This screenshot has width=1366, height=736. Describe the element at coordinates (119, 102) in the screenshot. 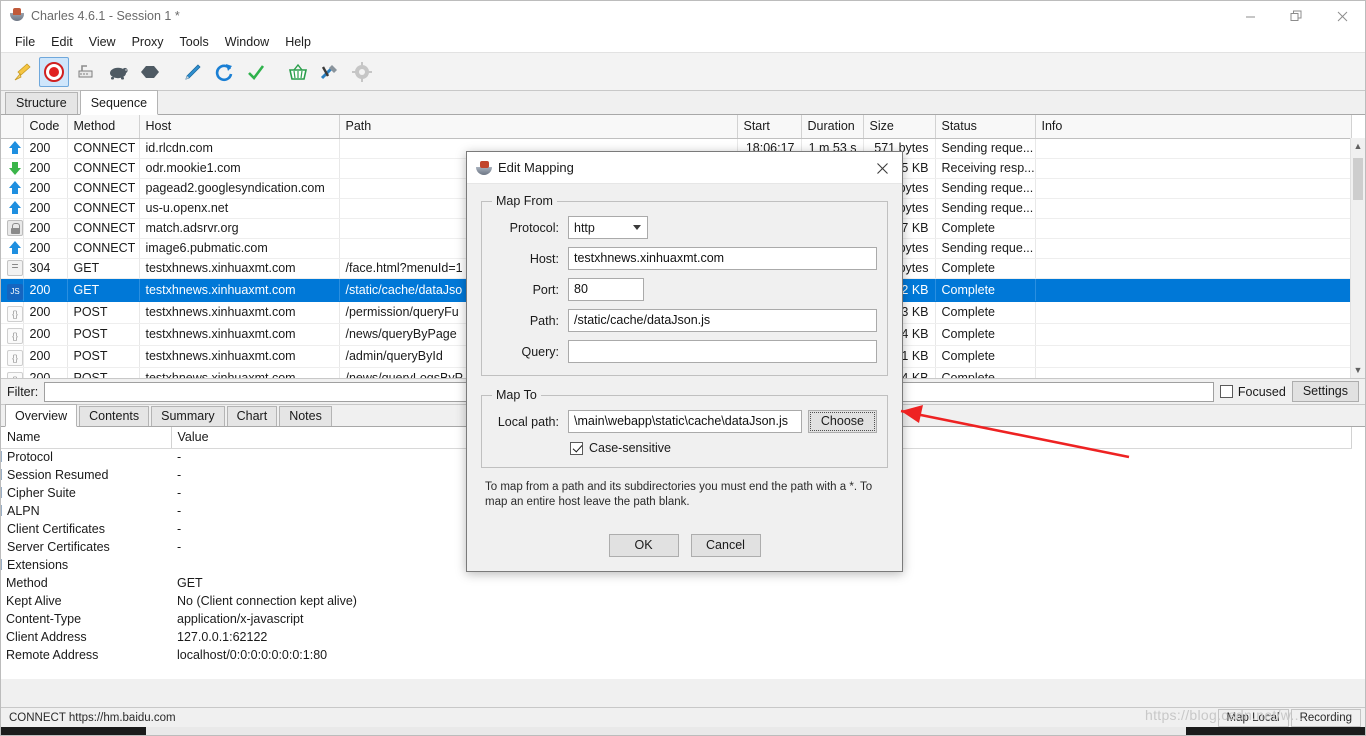

I see `tab-sequence: Sequence` at that location.